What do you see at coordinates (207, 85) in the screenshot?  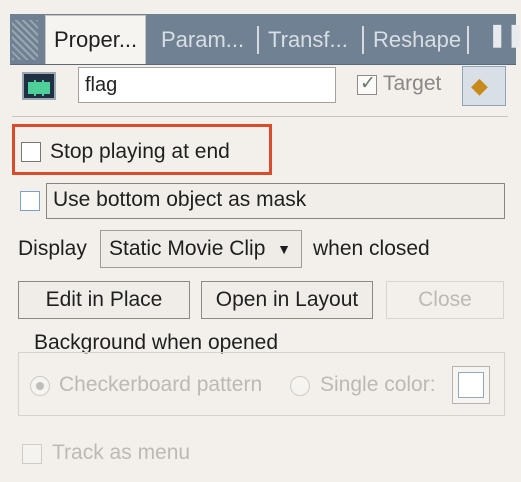 I see `symbol-name-input: flag` at bounding box center [207, 85].